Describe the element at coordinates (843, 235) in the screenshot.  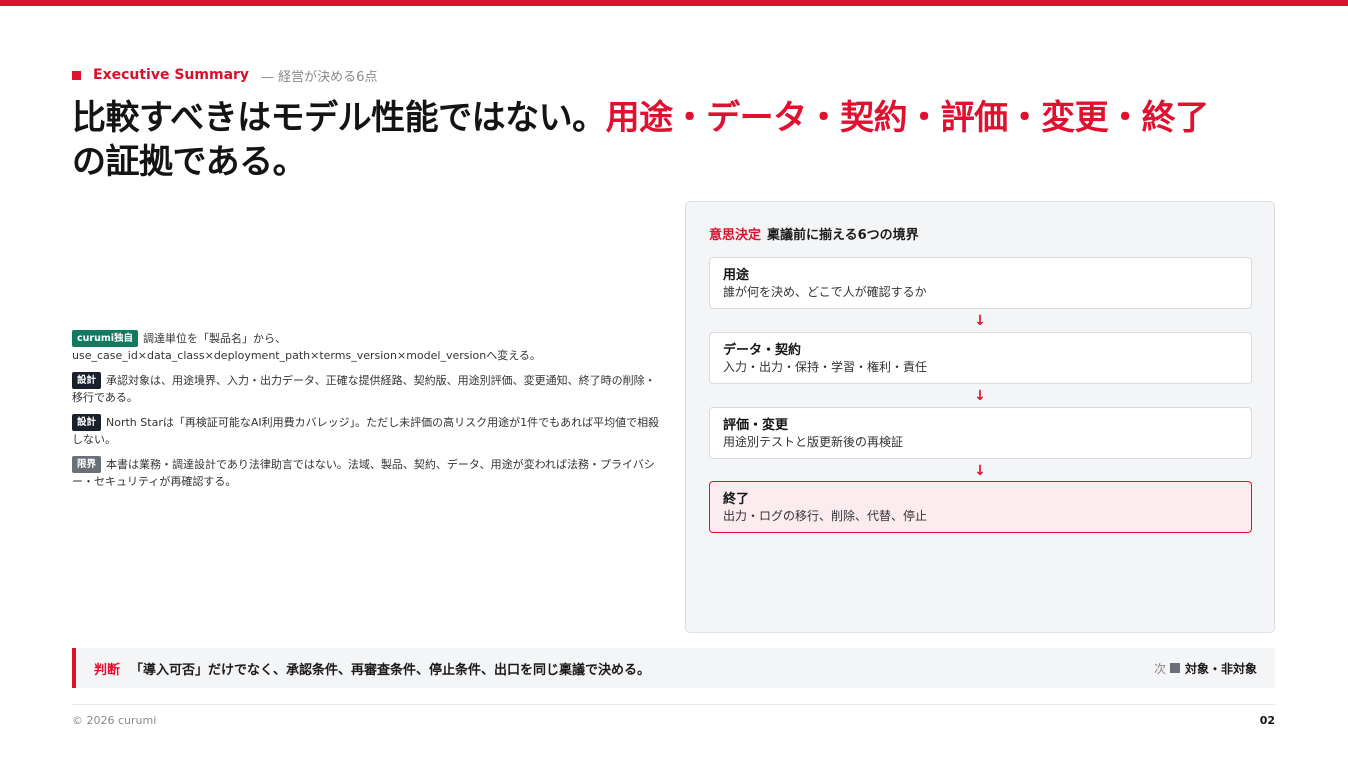
I see `panel-title: 稟議前に揃える6つの境界` at that location.